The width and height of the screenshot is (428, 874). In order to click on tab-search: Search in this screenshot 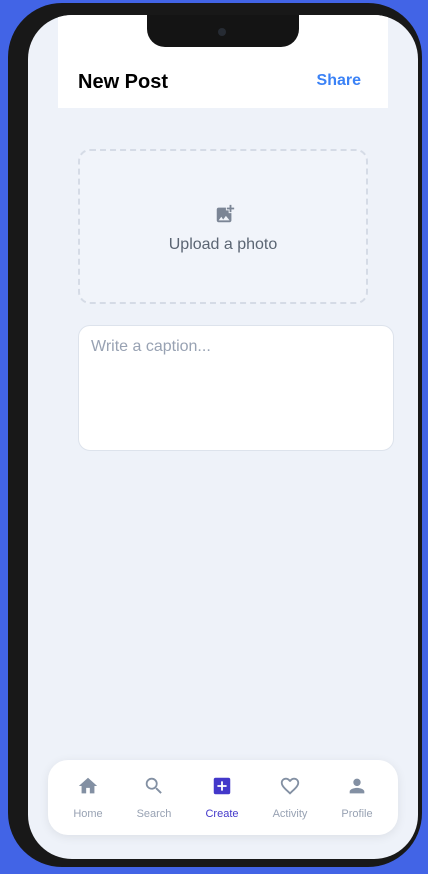, I will do `click(154, 797)`.